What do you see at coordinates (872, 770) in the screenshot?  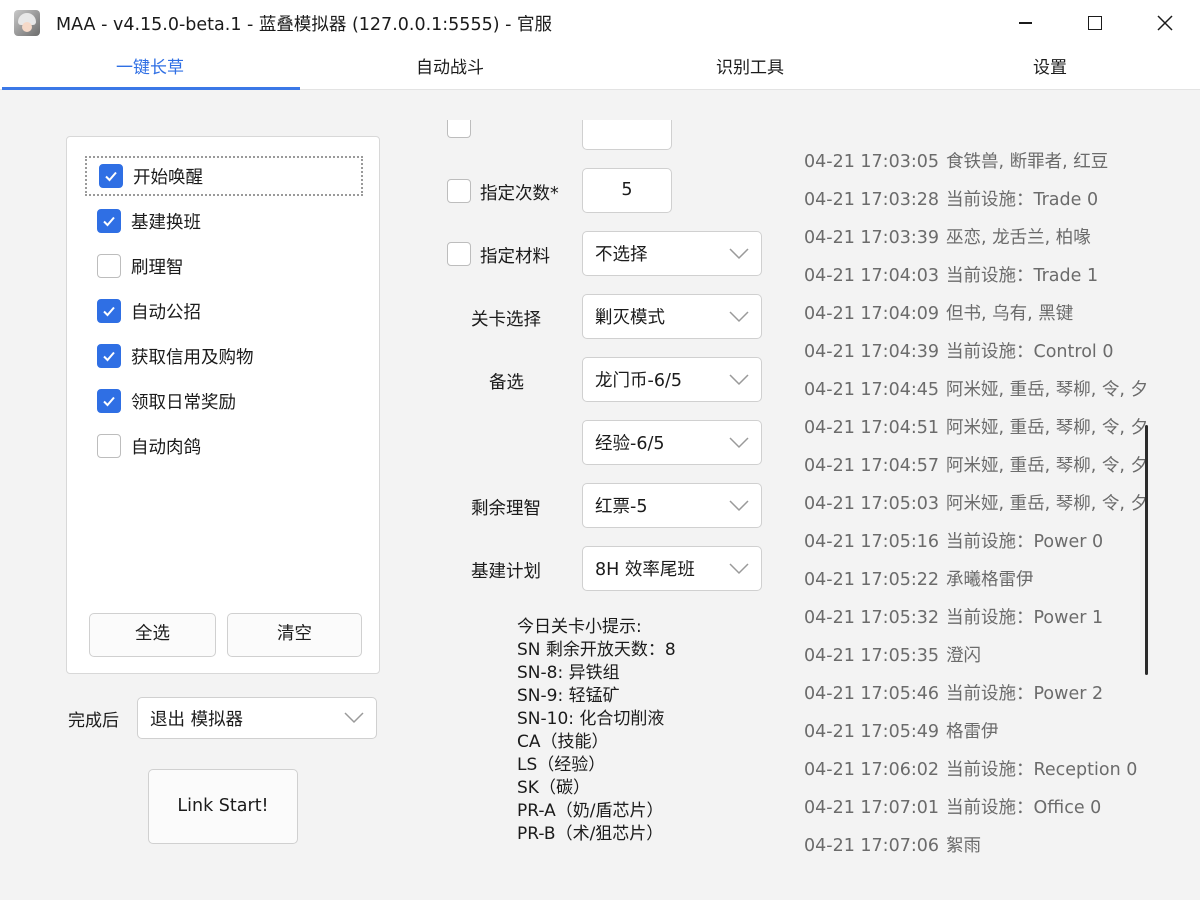 I see `log-time: 04-21 17:06:02` at bounding box center [872, 770].